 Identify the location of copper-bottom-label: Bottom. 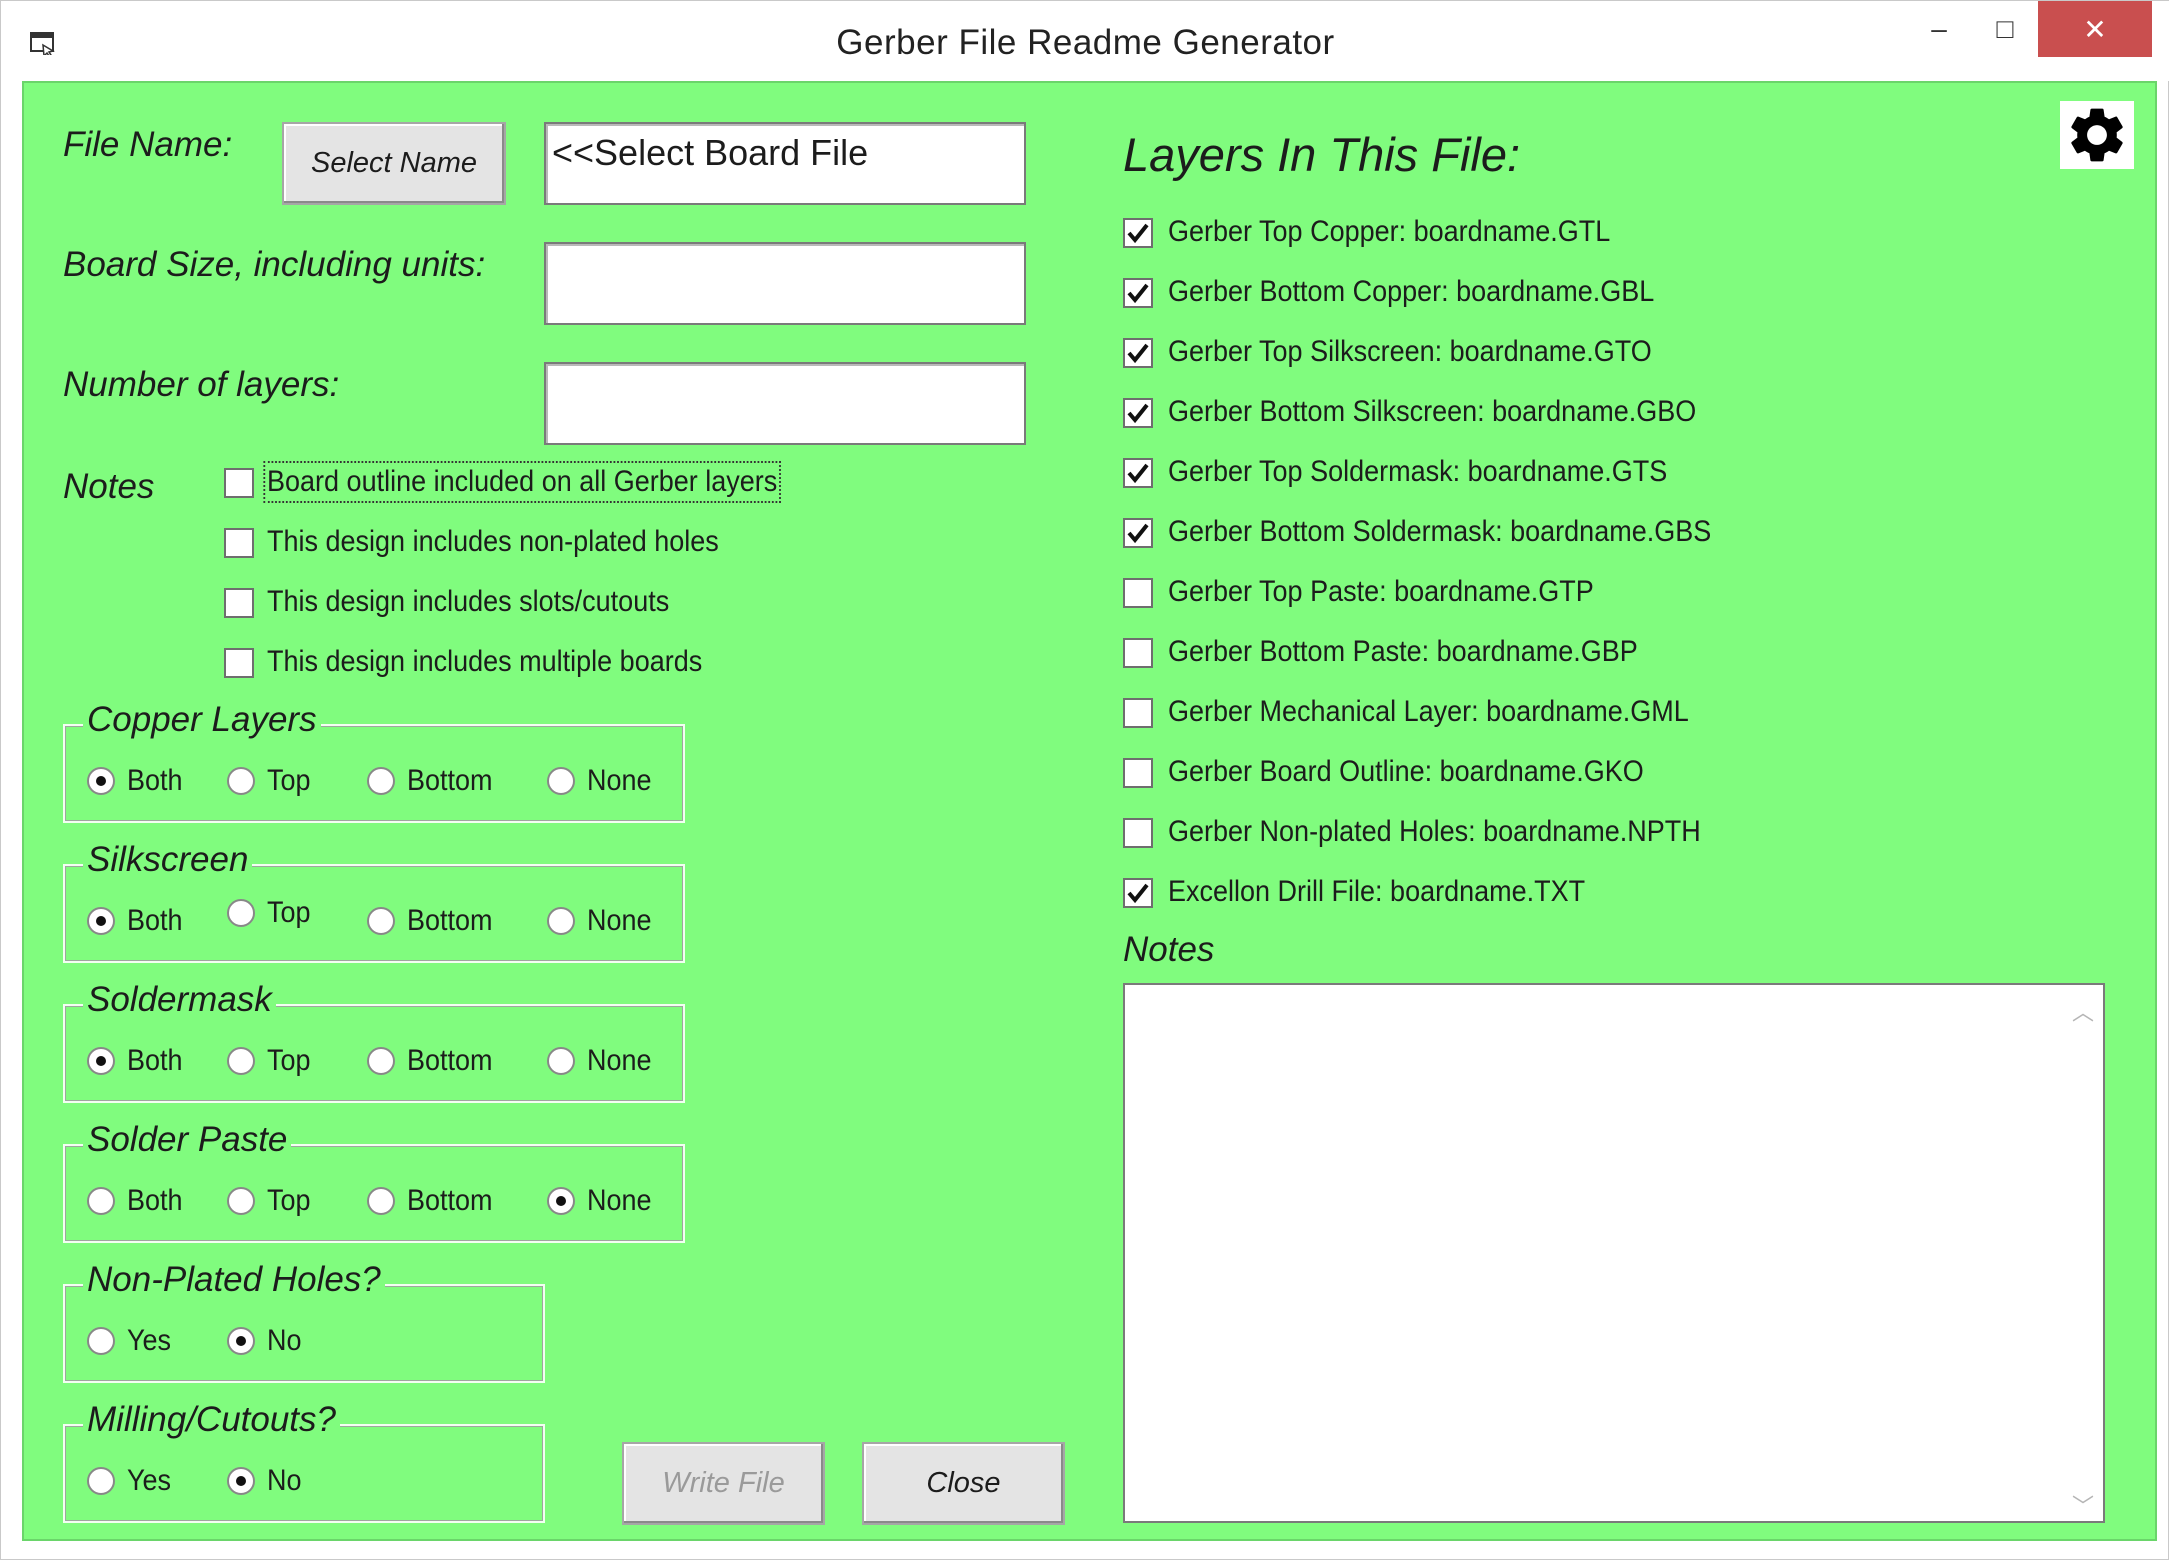
(450, 781).